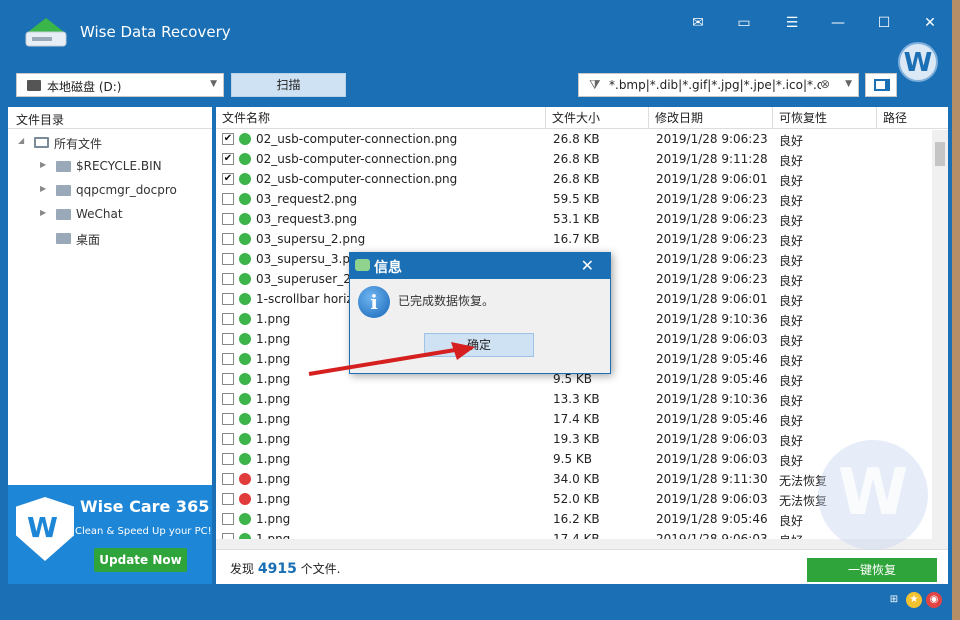 The width and height of the screenshot is (960, 620). What do you see at coordinates (357, 159) in the screenshot?
I see `file-name: 02_usb-computer-connection.png` at bounding box center [357, 159].